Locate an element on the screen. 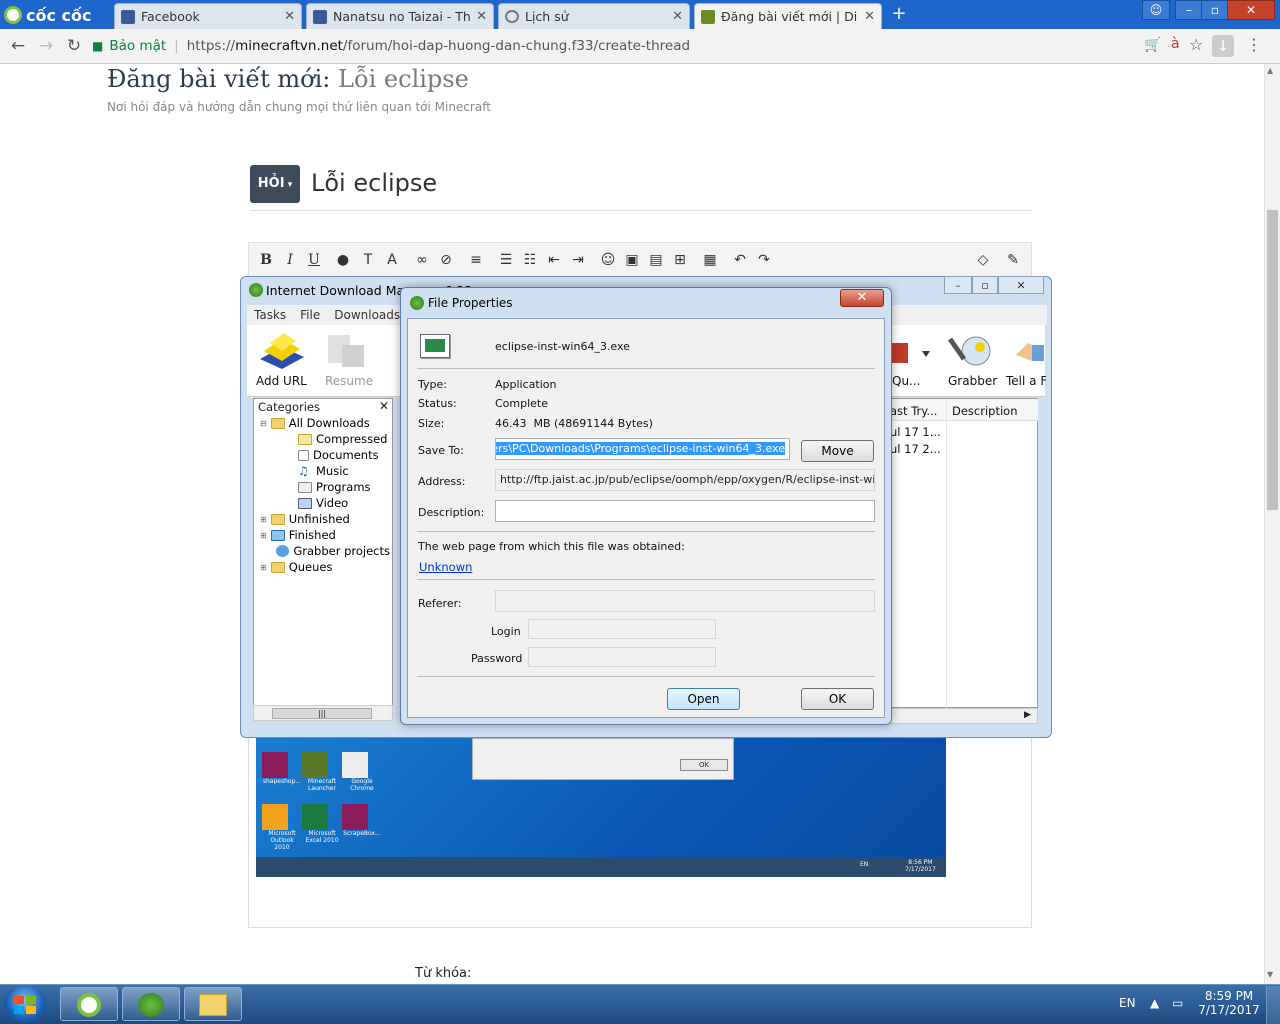 This screenshot has width=1280, height=1024. scroll-up-icon: ▲ is located at coordinates (1270, 70).